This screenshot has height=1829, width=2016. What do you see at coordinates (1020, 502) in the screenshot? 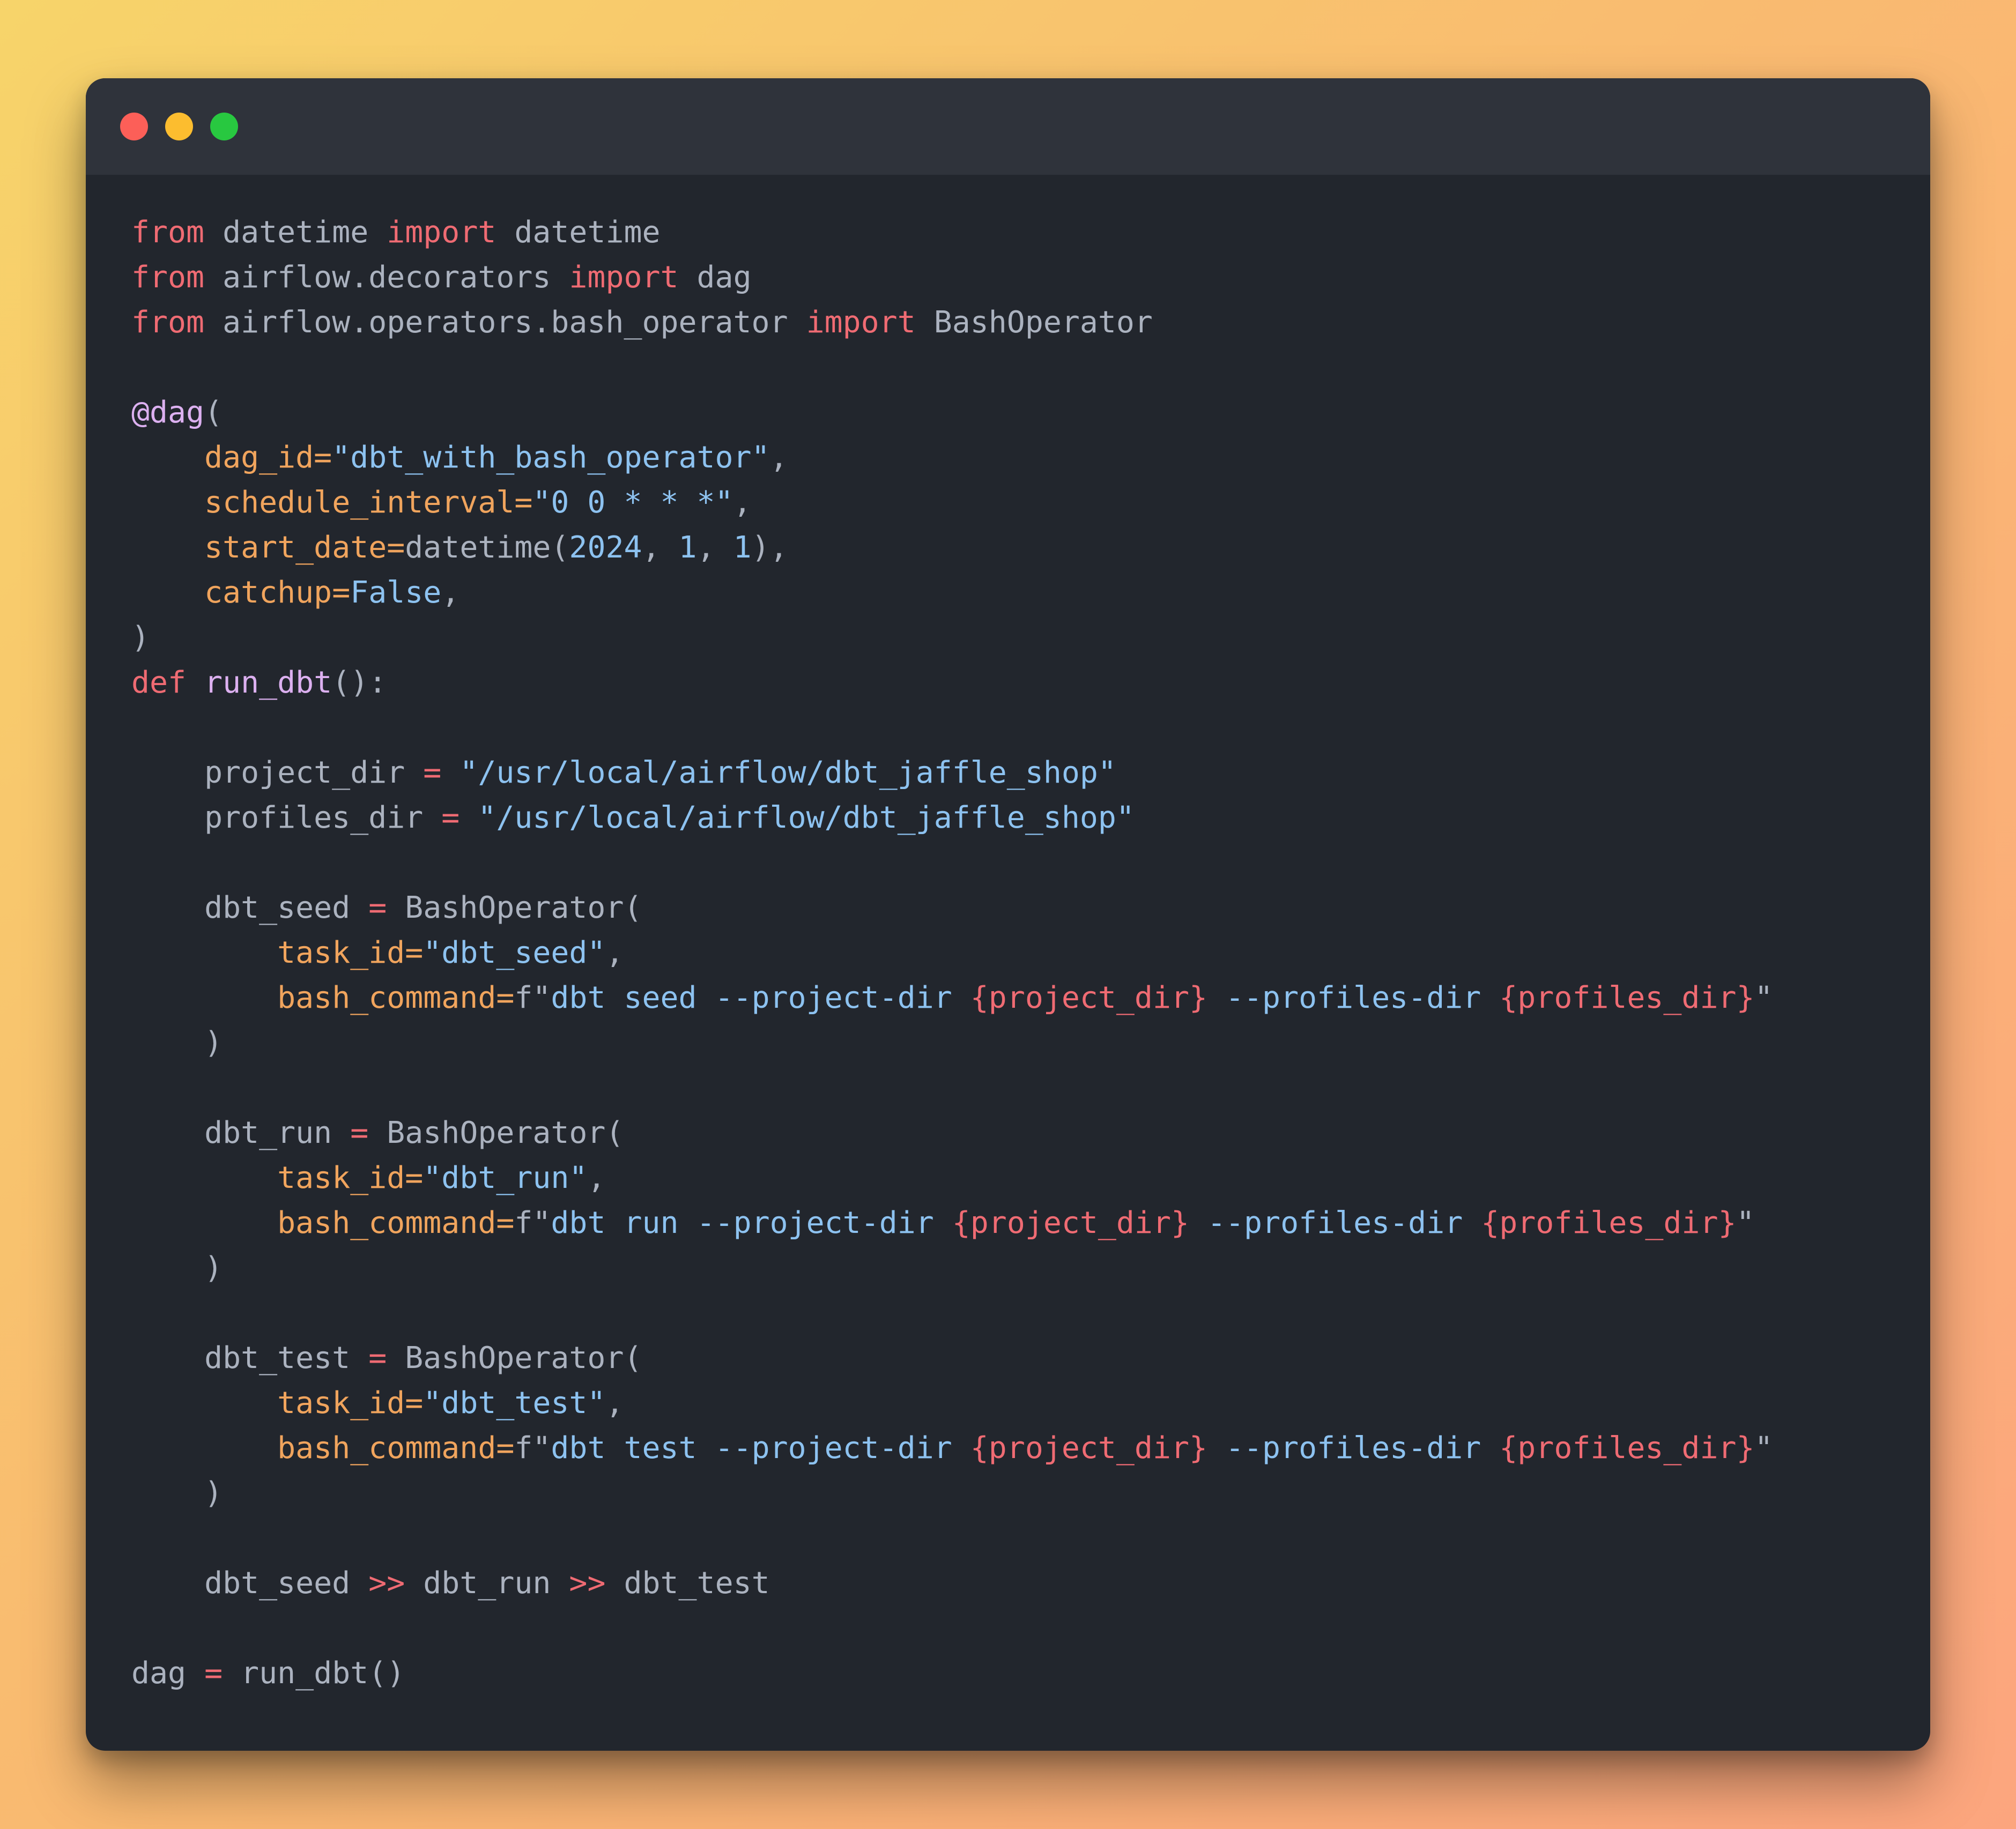
I see `code-line: schedule_interval="0 0 * * *",` at bounding box center [1020, 502].